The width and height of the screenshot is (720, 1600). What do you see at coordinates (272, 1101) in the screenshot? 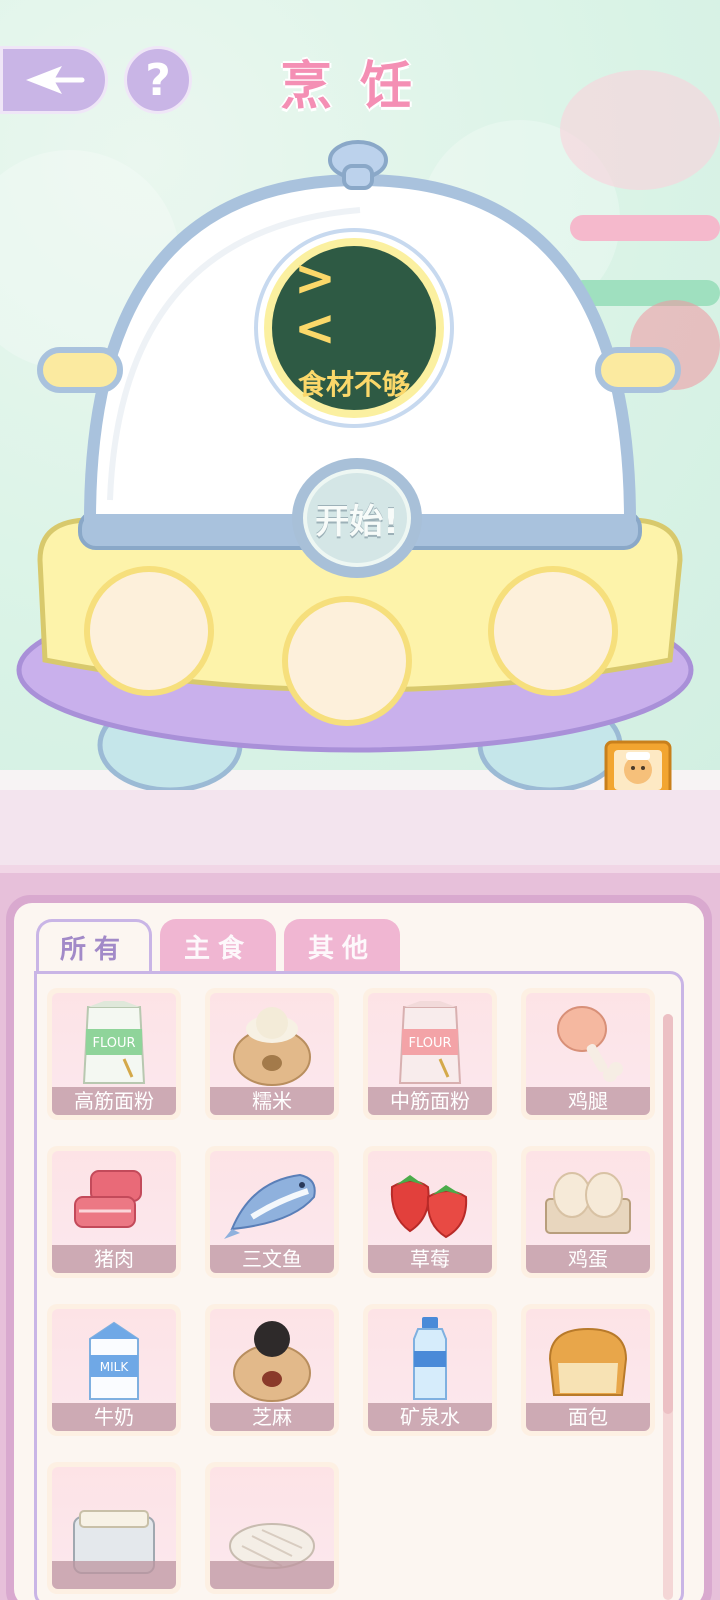
I see `ingredient-label: 糯米` at bounding box center [272, 1101].